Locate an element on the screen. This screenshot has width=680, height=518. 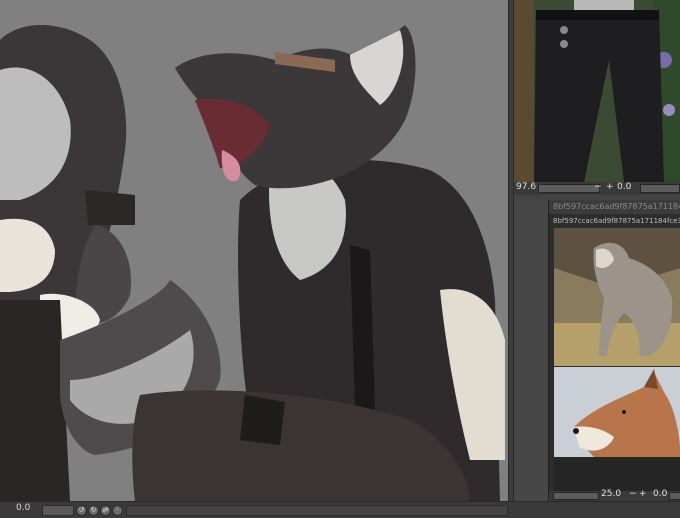
reference-bottom-title: 8bf597ccac6ad9f87875a171184fce3.jpg is located at coordinates (614, 207).